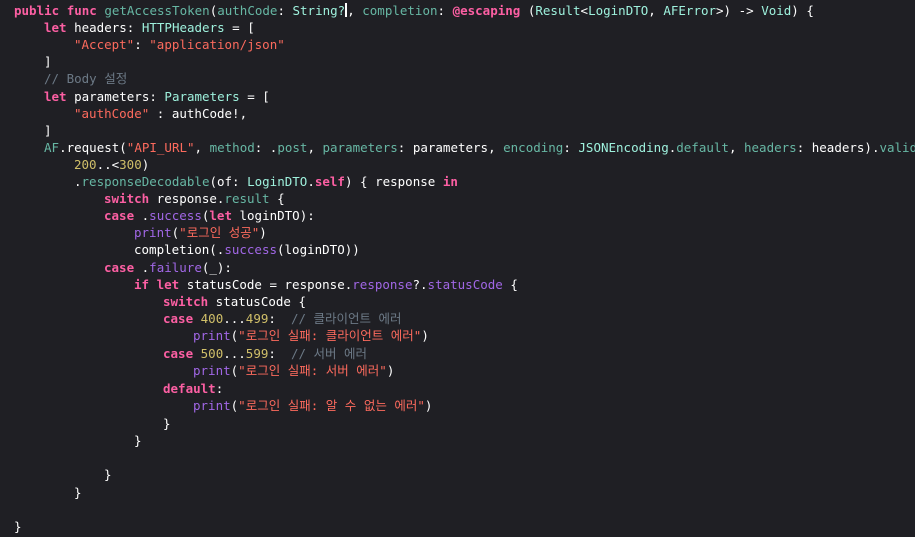 Image resolution: width=915 pixels, height=537 pixels. What do you see at coordinates (382, 284) in the screenshot?
I see `member-name: response` at bounding box center [382, 284].